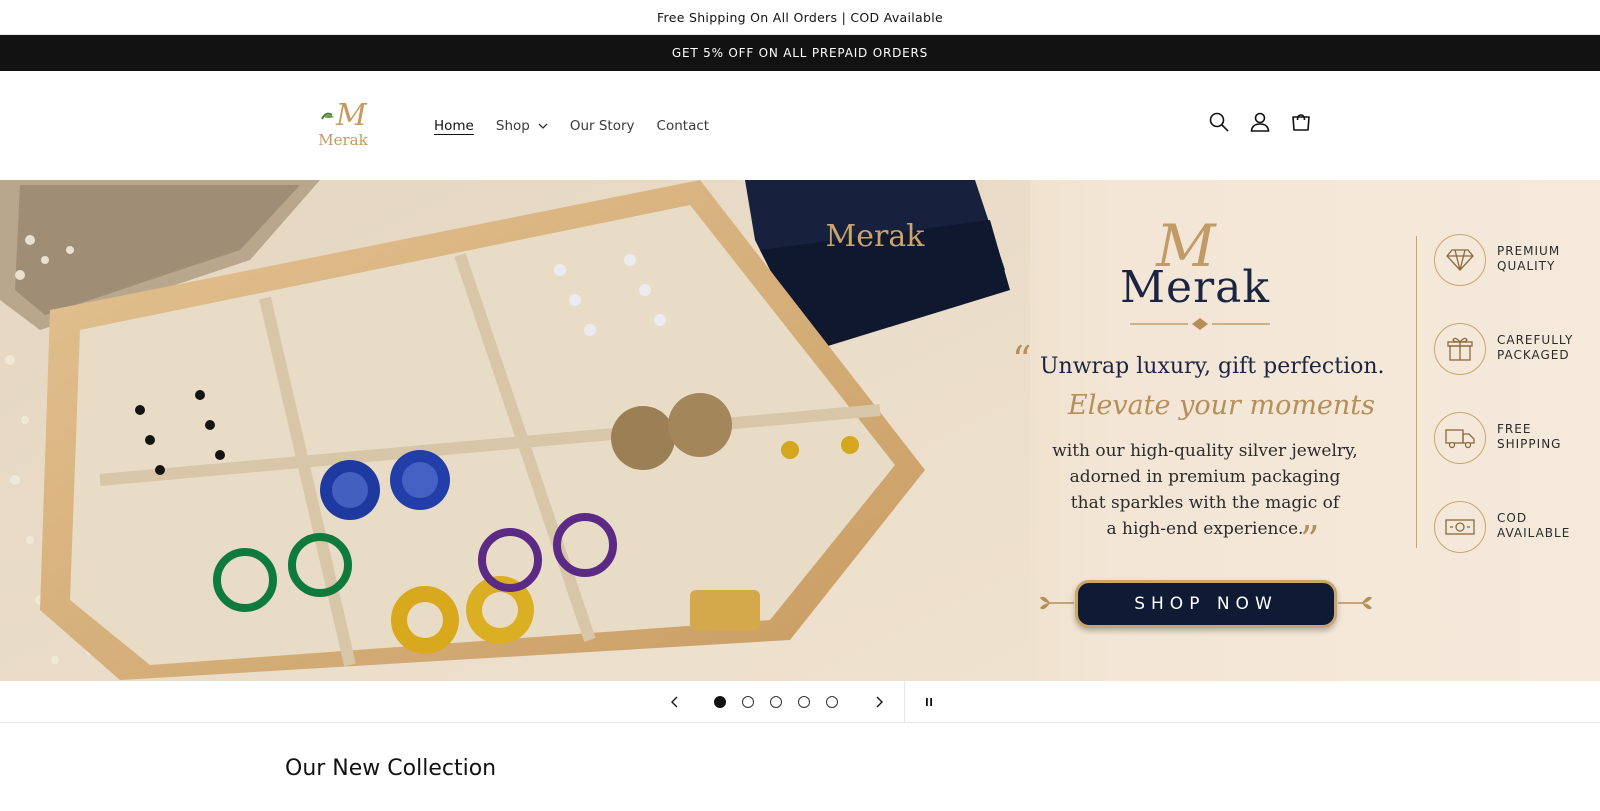  I want to click on shop-now-button: SHOP NOW, so click(1206, 604).